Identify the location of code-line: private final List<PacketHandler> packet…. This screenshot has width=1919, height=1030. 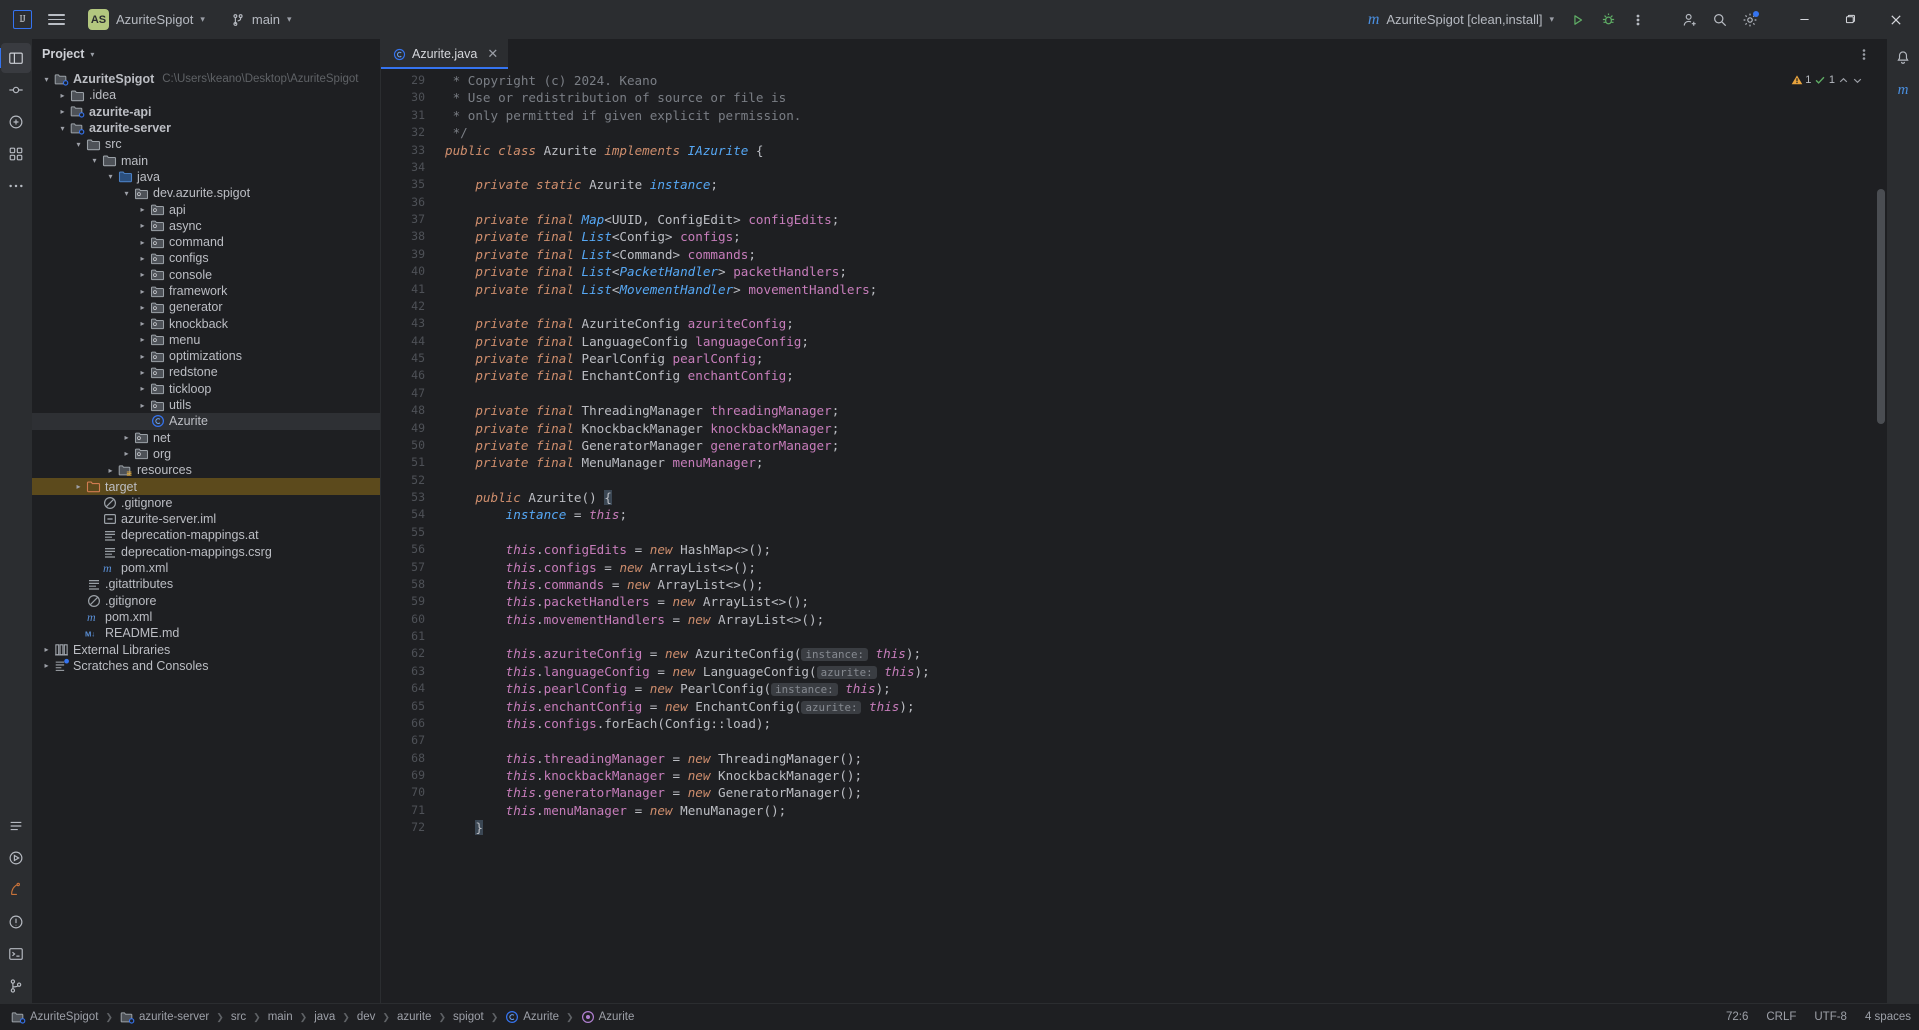
(1159, 271).